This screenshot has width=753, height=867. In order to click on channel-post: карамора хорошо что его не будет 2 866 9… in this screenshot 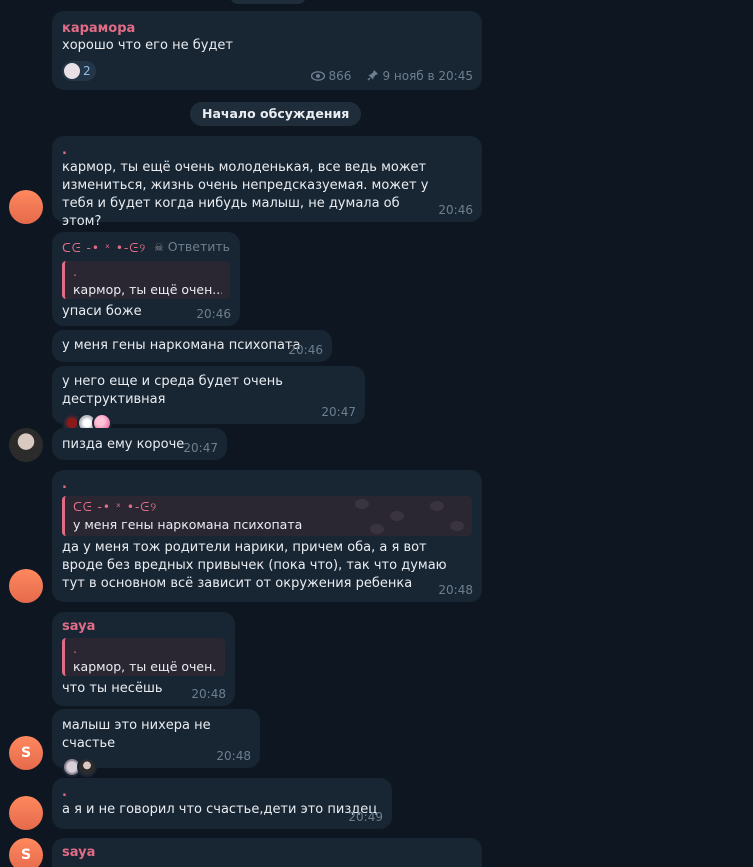, I will do `click(267, 50)`.